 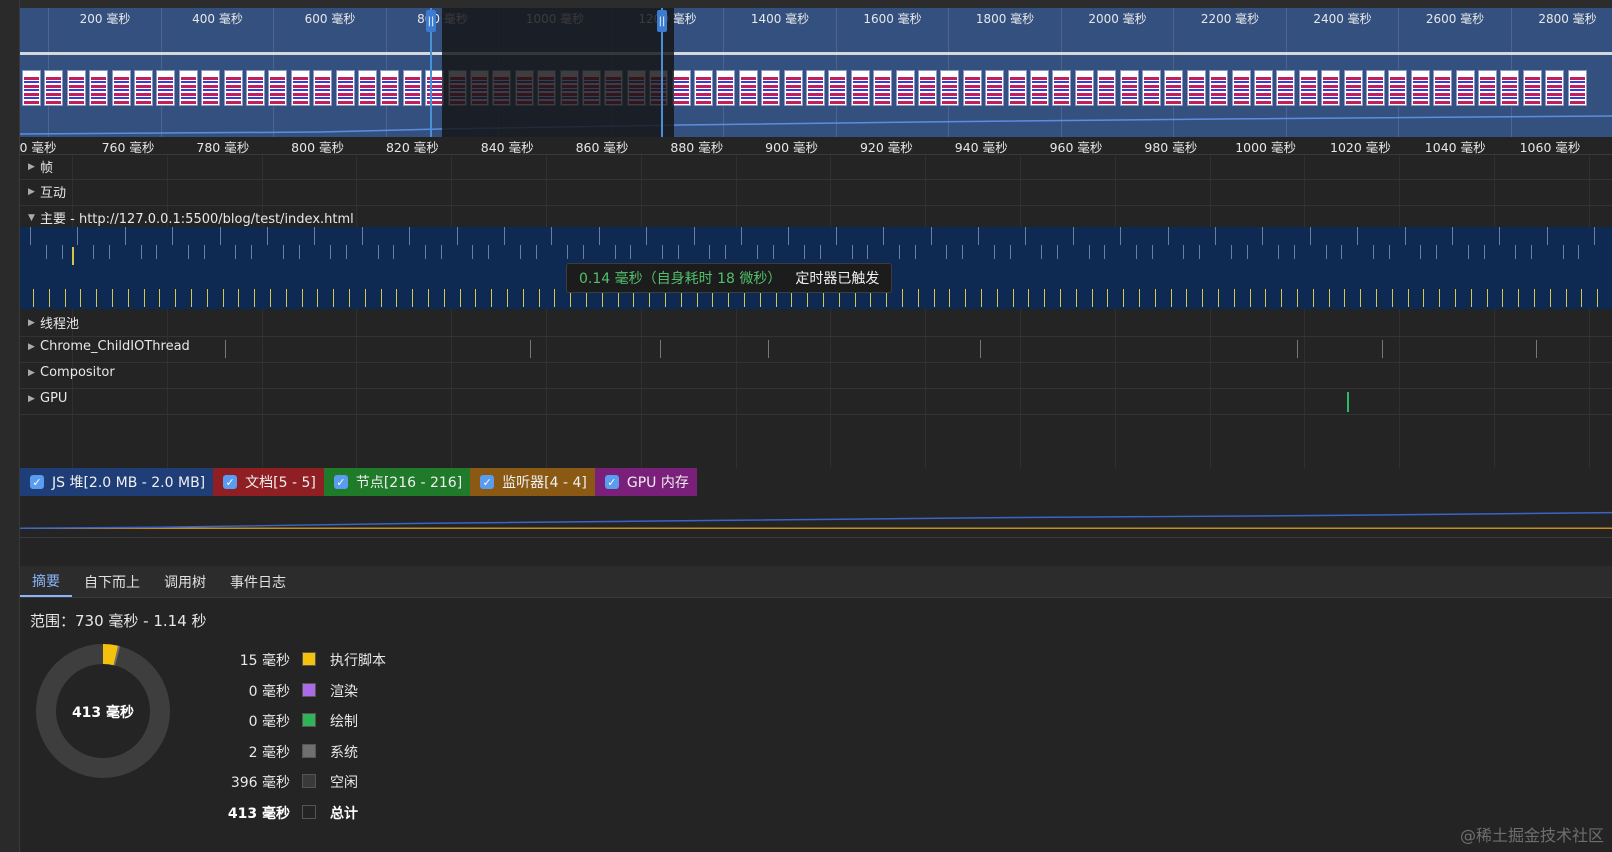 What do you see at coordinates (816, 193) in the screenshot?
I see `track-interactions: ▶ 互动` at bounding box center [816, 193].